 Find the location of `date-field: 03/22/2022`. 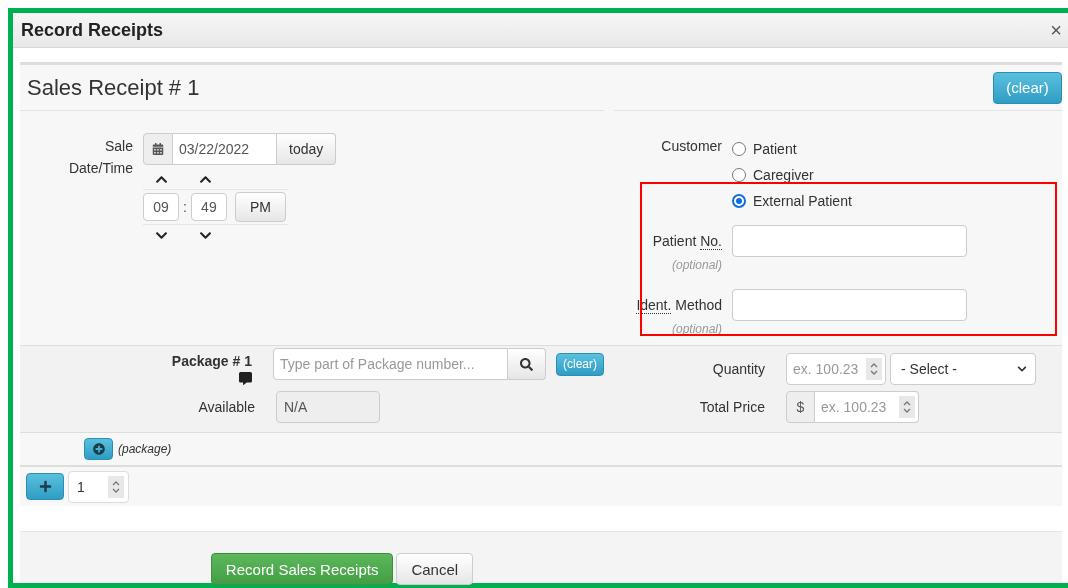

date-field: 03/22/2022 is located at coordinates (225, 149).